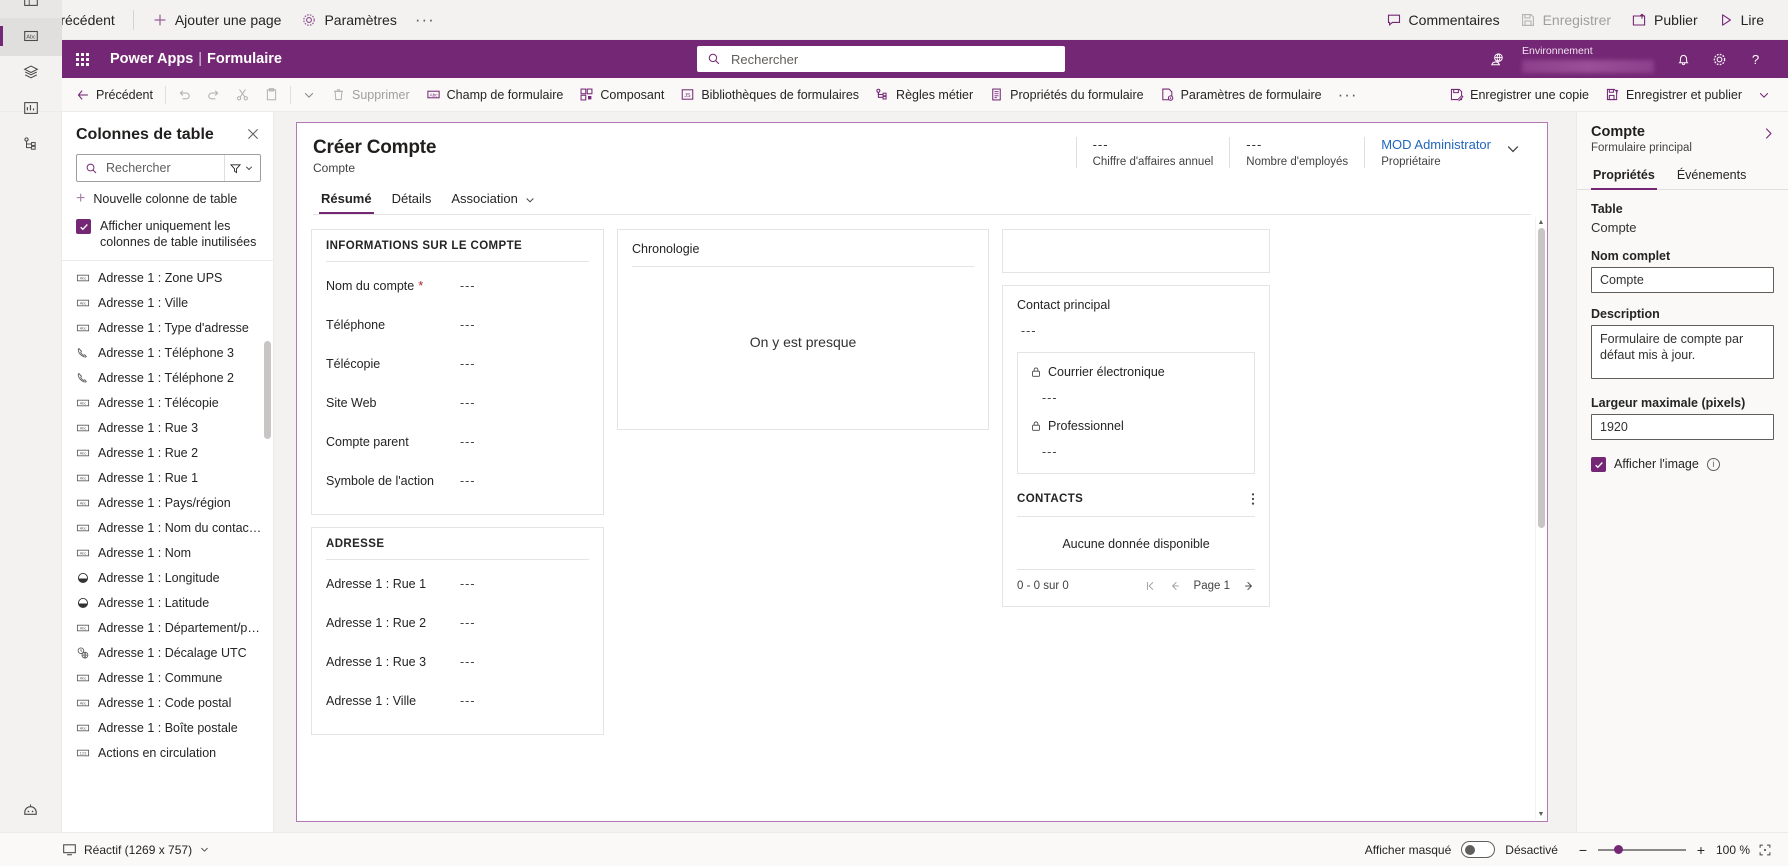 The width and height of the screenshot is (1788, 866). I want to click on form-tab-association: Association, so click(493, 199).